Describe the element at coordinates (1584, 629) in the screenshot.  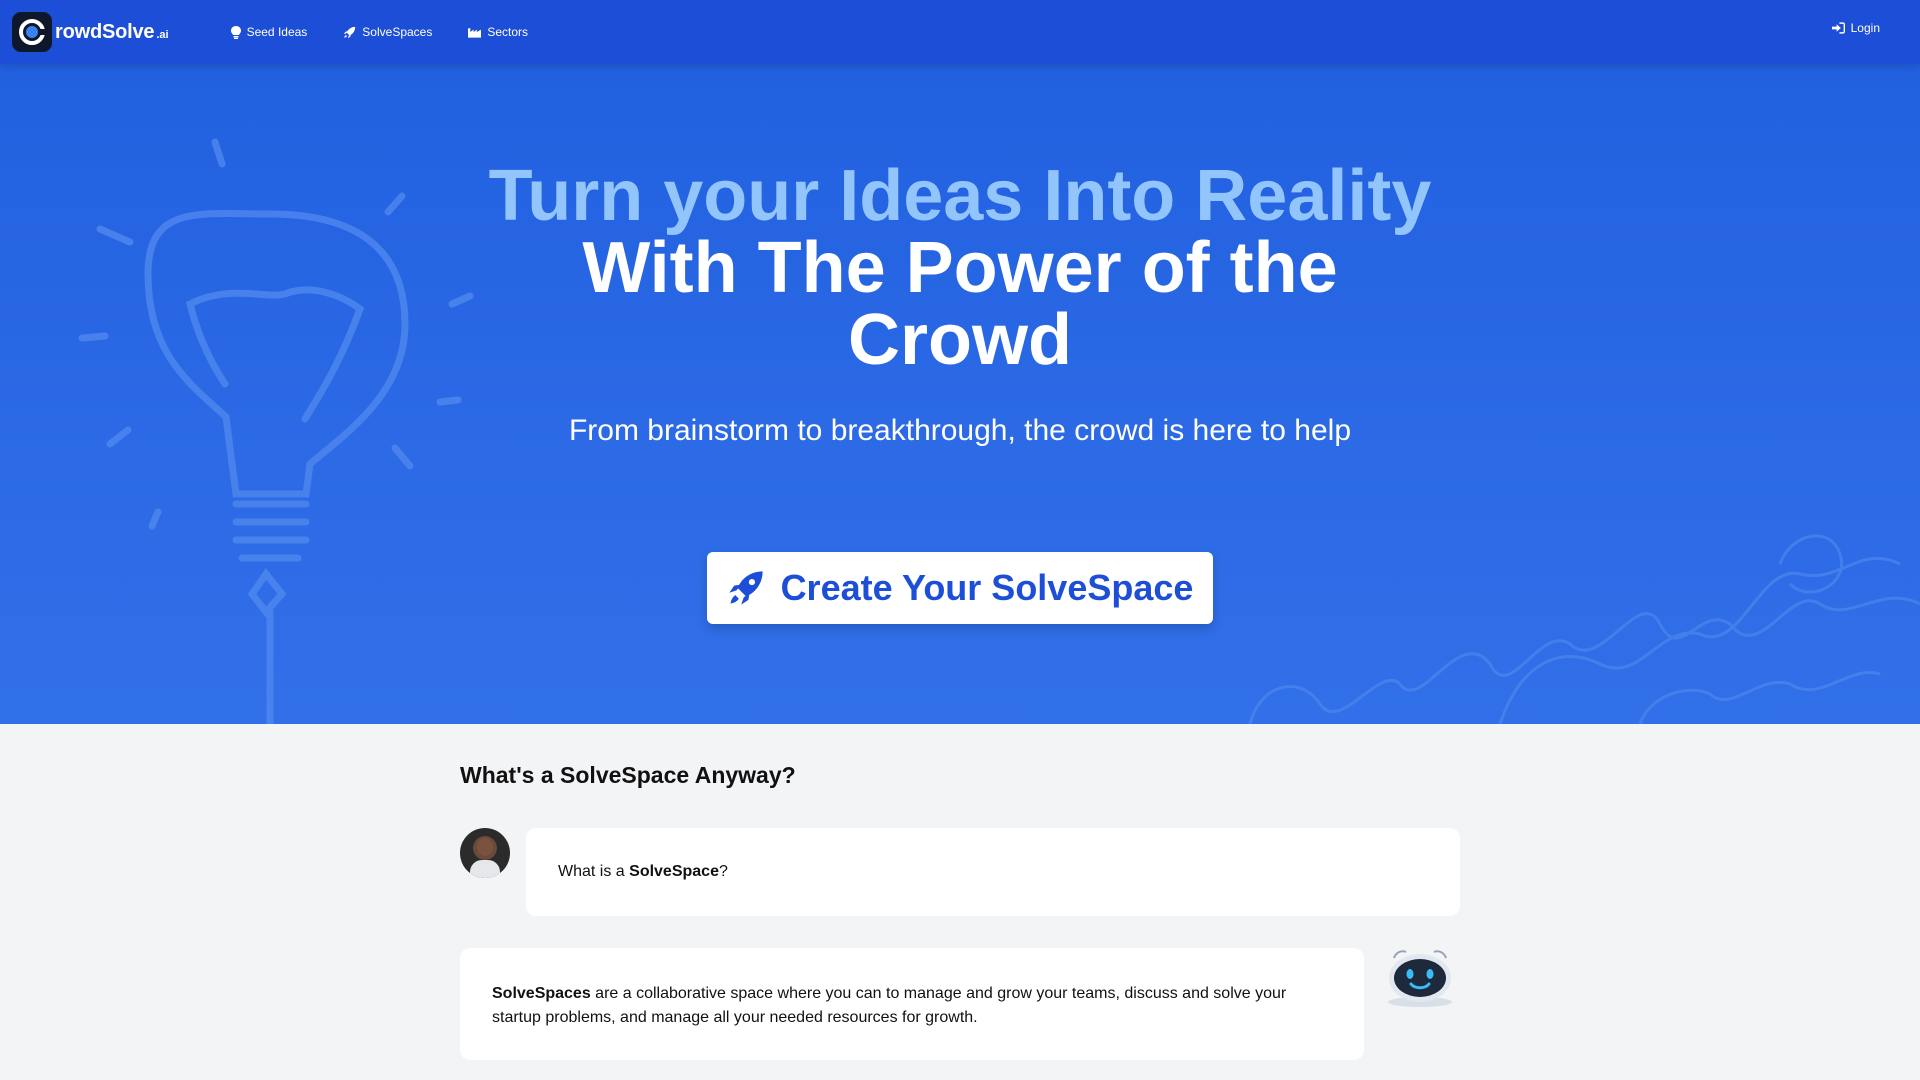
I see `squiggle-decoration` at that location.